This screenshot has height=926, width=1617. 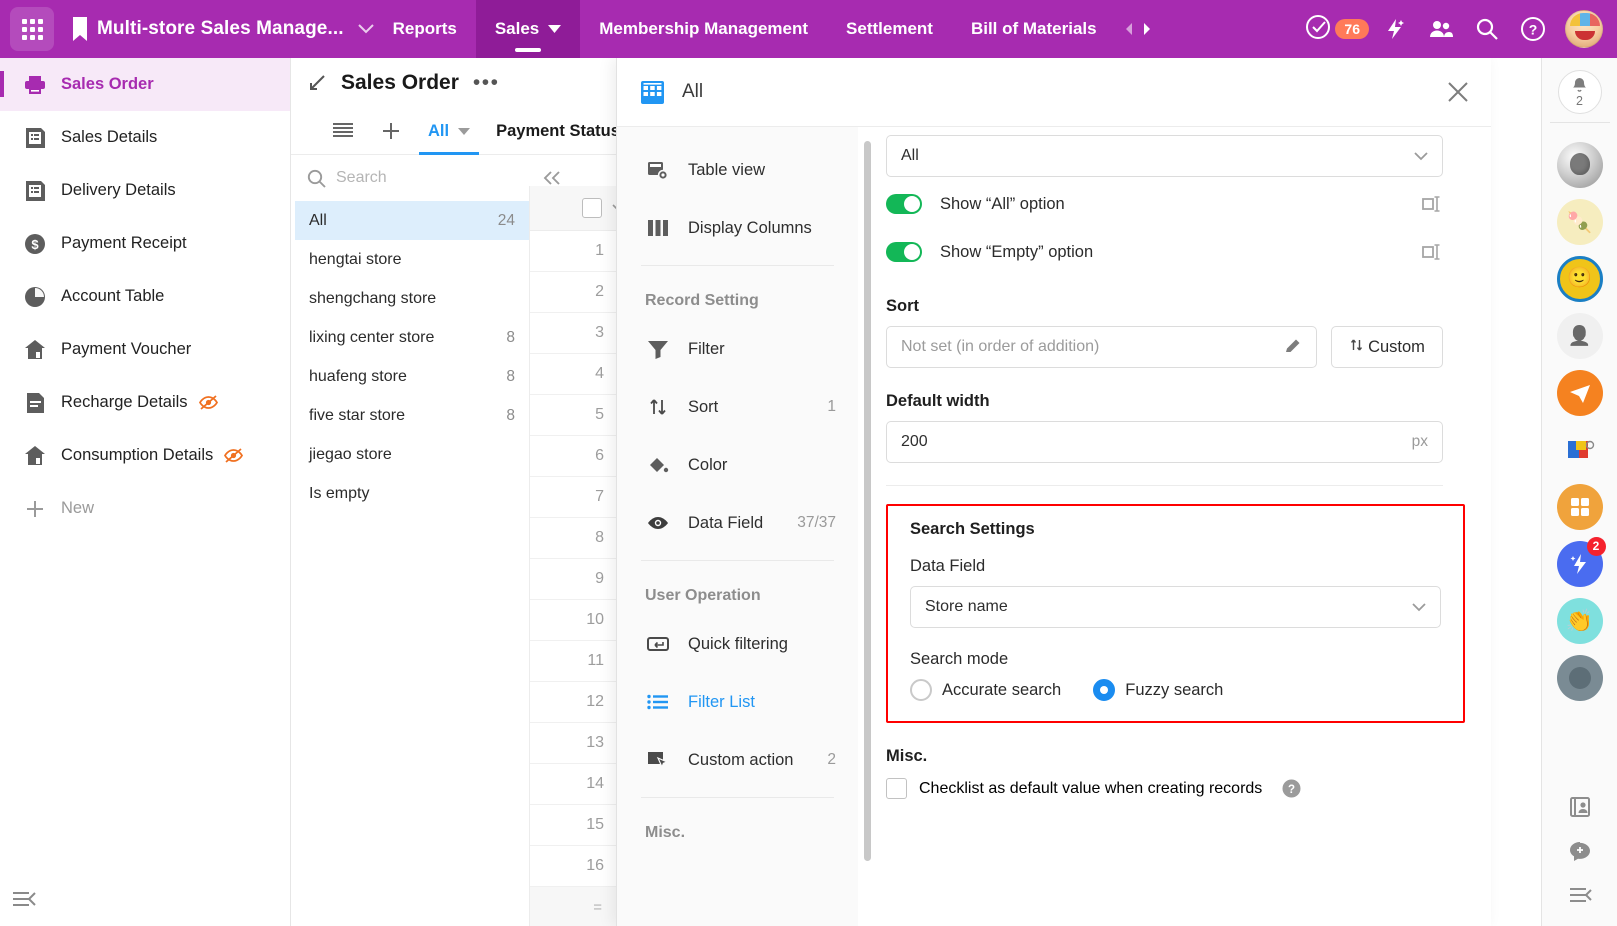 I want to click on sidebar-item-payment-receipt: $ Payment Receipt, so click(x=145, y=243).